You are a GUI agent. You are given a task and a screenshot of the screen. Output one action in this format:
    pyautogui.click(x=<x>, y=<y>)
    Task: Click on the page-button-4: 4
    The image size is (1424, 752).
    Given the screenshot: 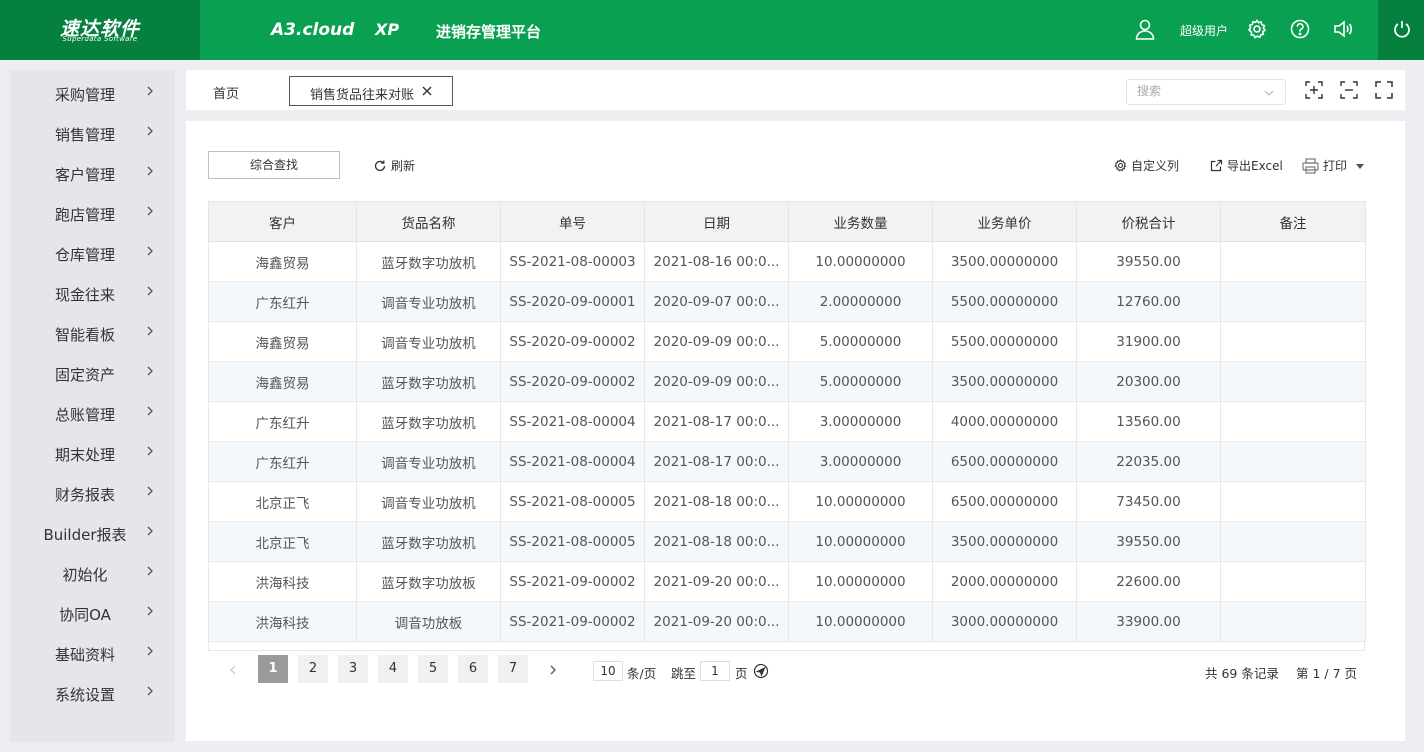 What is the action you would take?
    pyautogui.click(x=393, y=669)
    